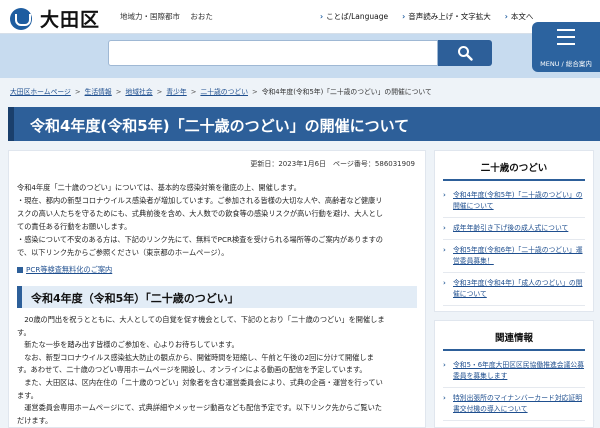 This screenshot has width=600, height=428. I want to click on menu-label: MENU / 総合案内, so click(566, 64).